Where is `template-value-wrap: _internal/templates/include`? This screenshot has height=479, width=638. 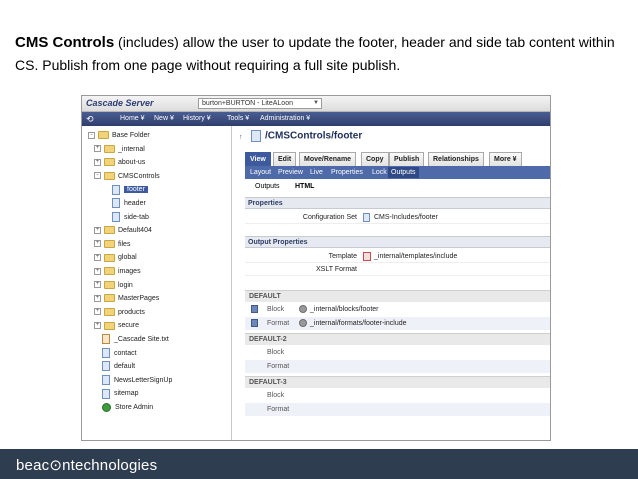 template-value-wrap: _internal/templates/include is located at coordinates (410, 257).